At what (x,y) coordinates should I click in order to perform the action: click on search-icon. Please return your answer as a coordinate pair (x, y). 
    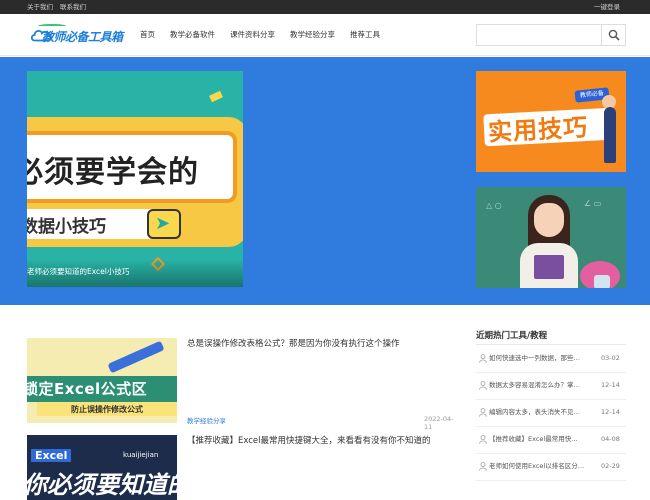
    Looking at the image, I should click on (614, 35).